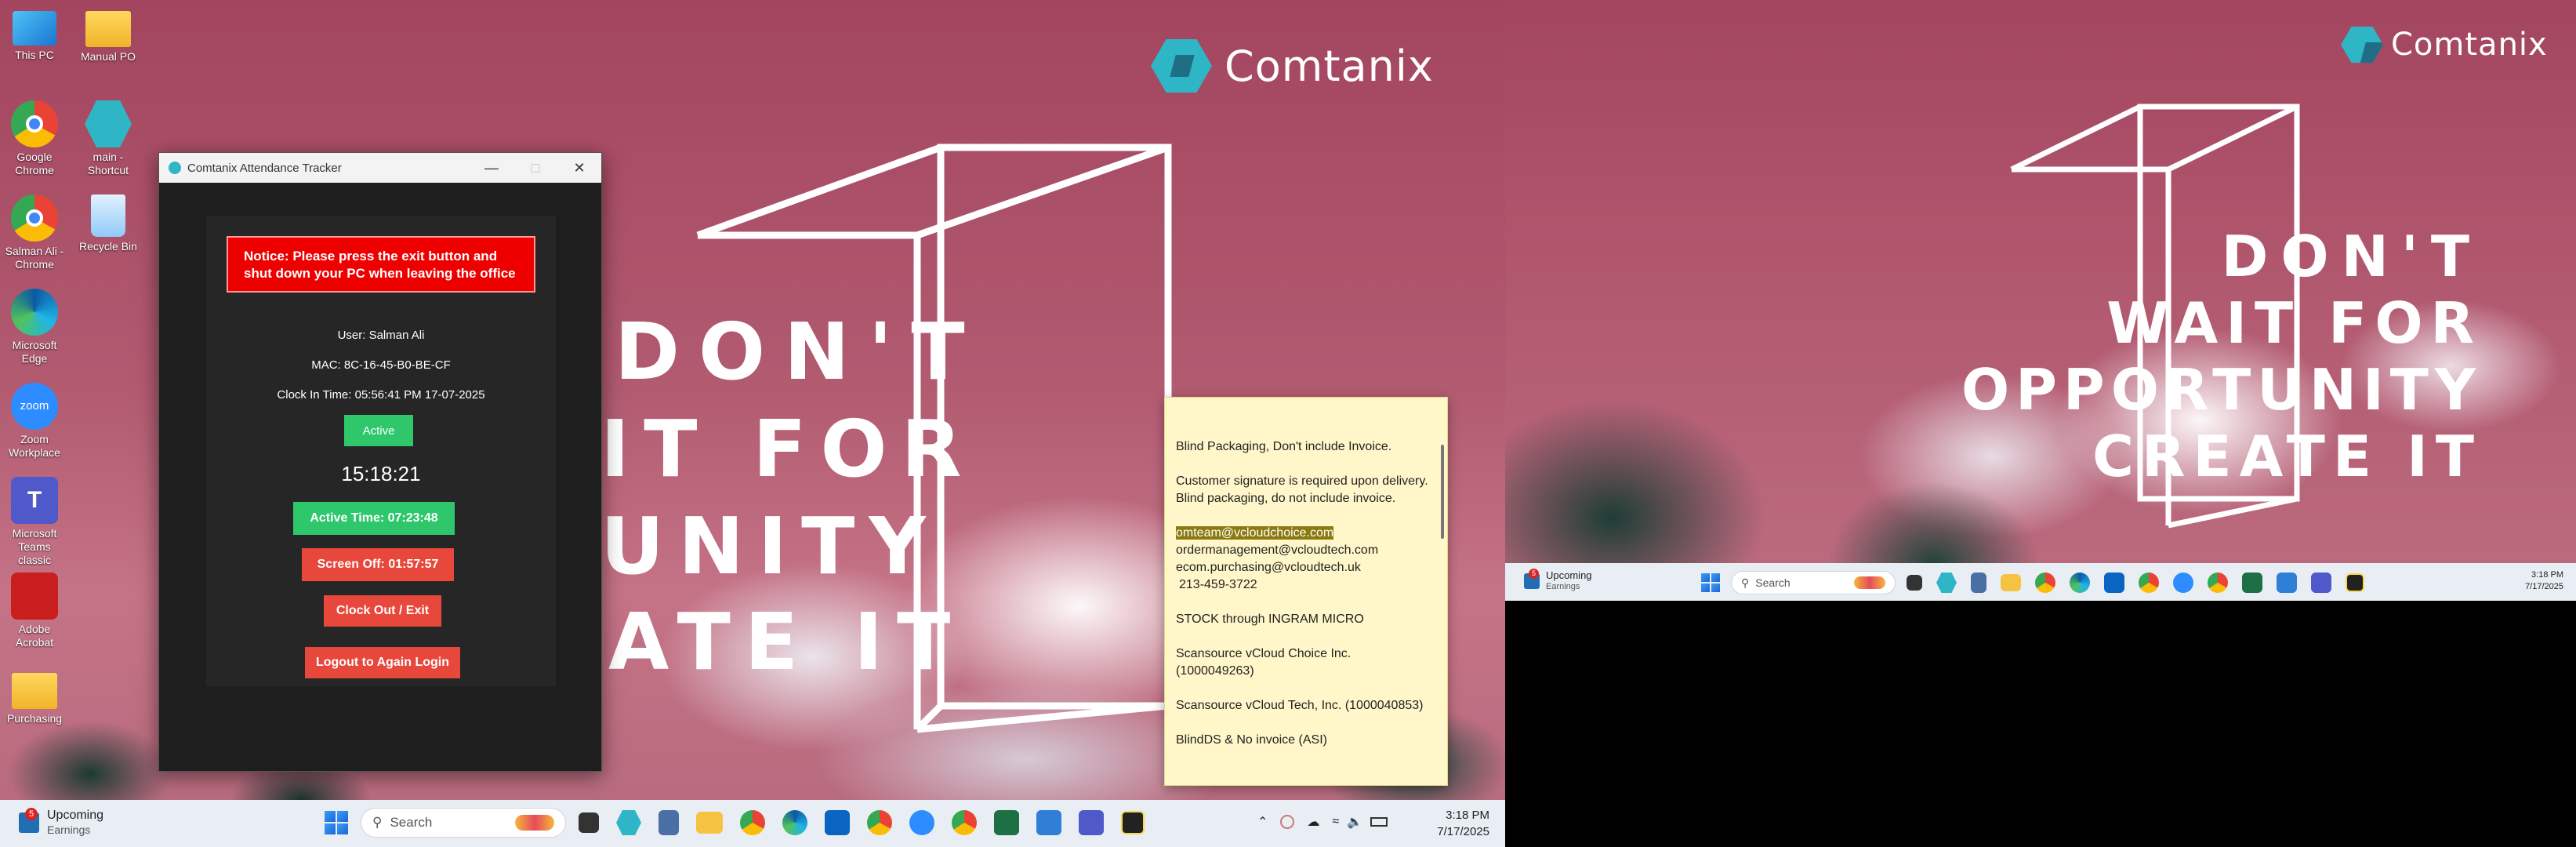 The width and height of the screenshot is (2576, 847). I want to click on notification-badge: 5, so click(1534, 574).